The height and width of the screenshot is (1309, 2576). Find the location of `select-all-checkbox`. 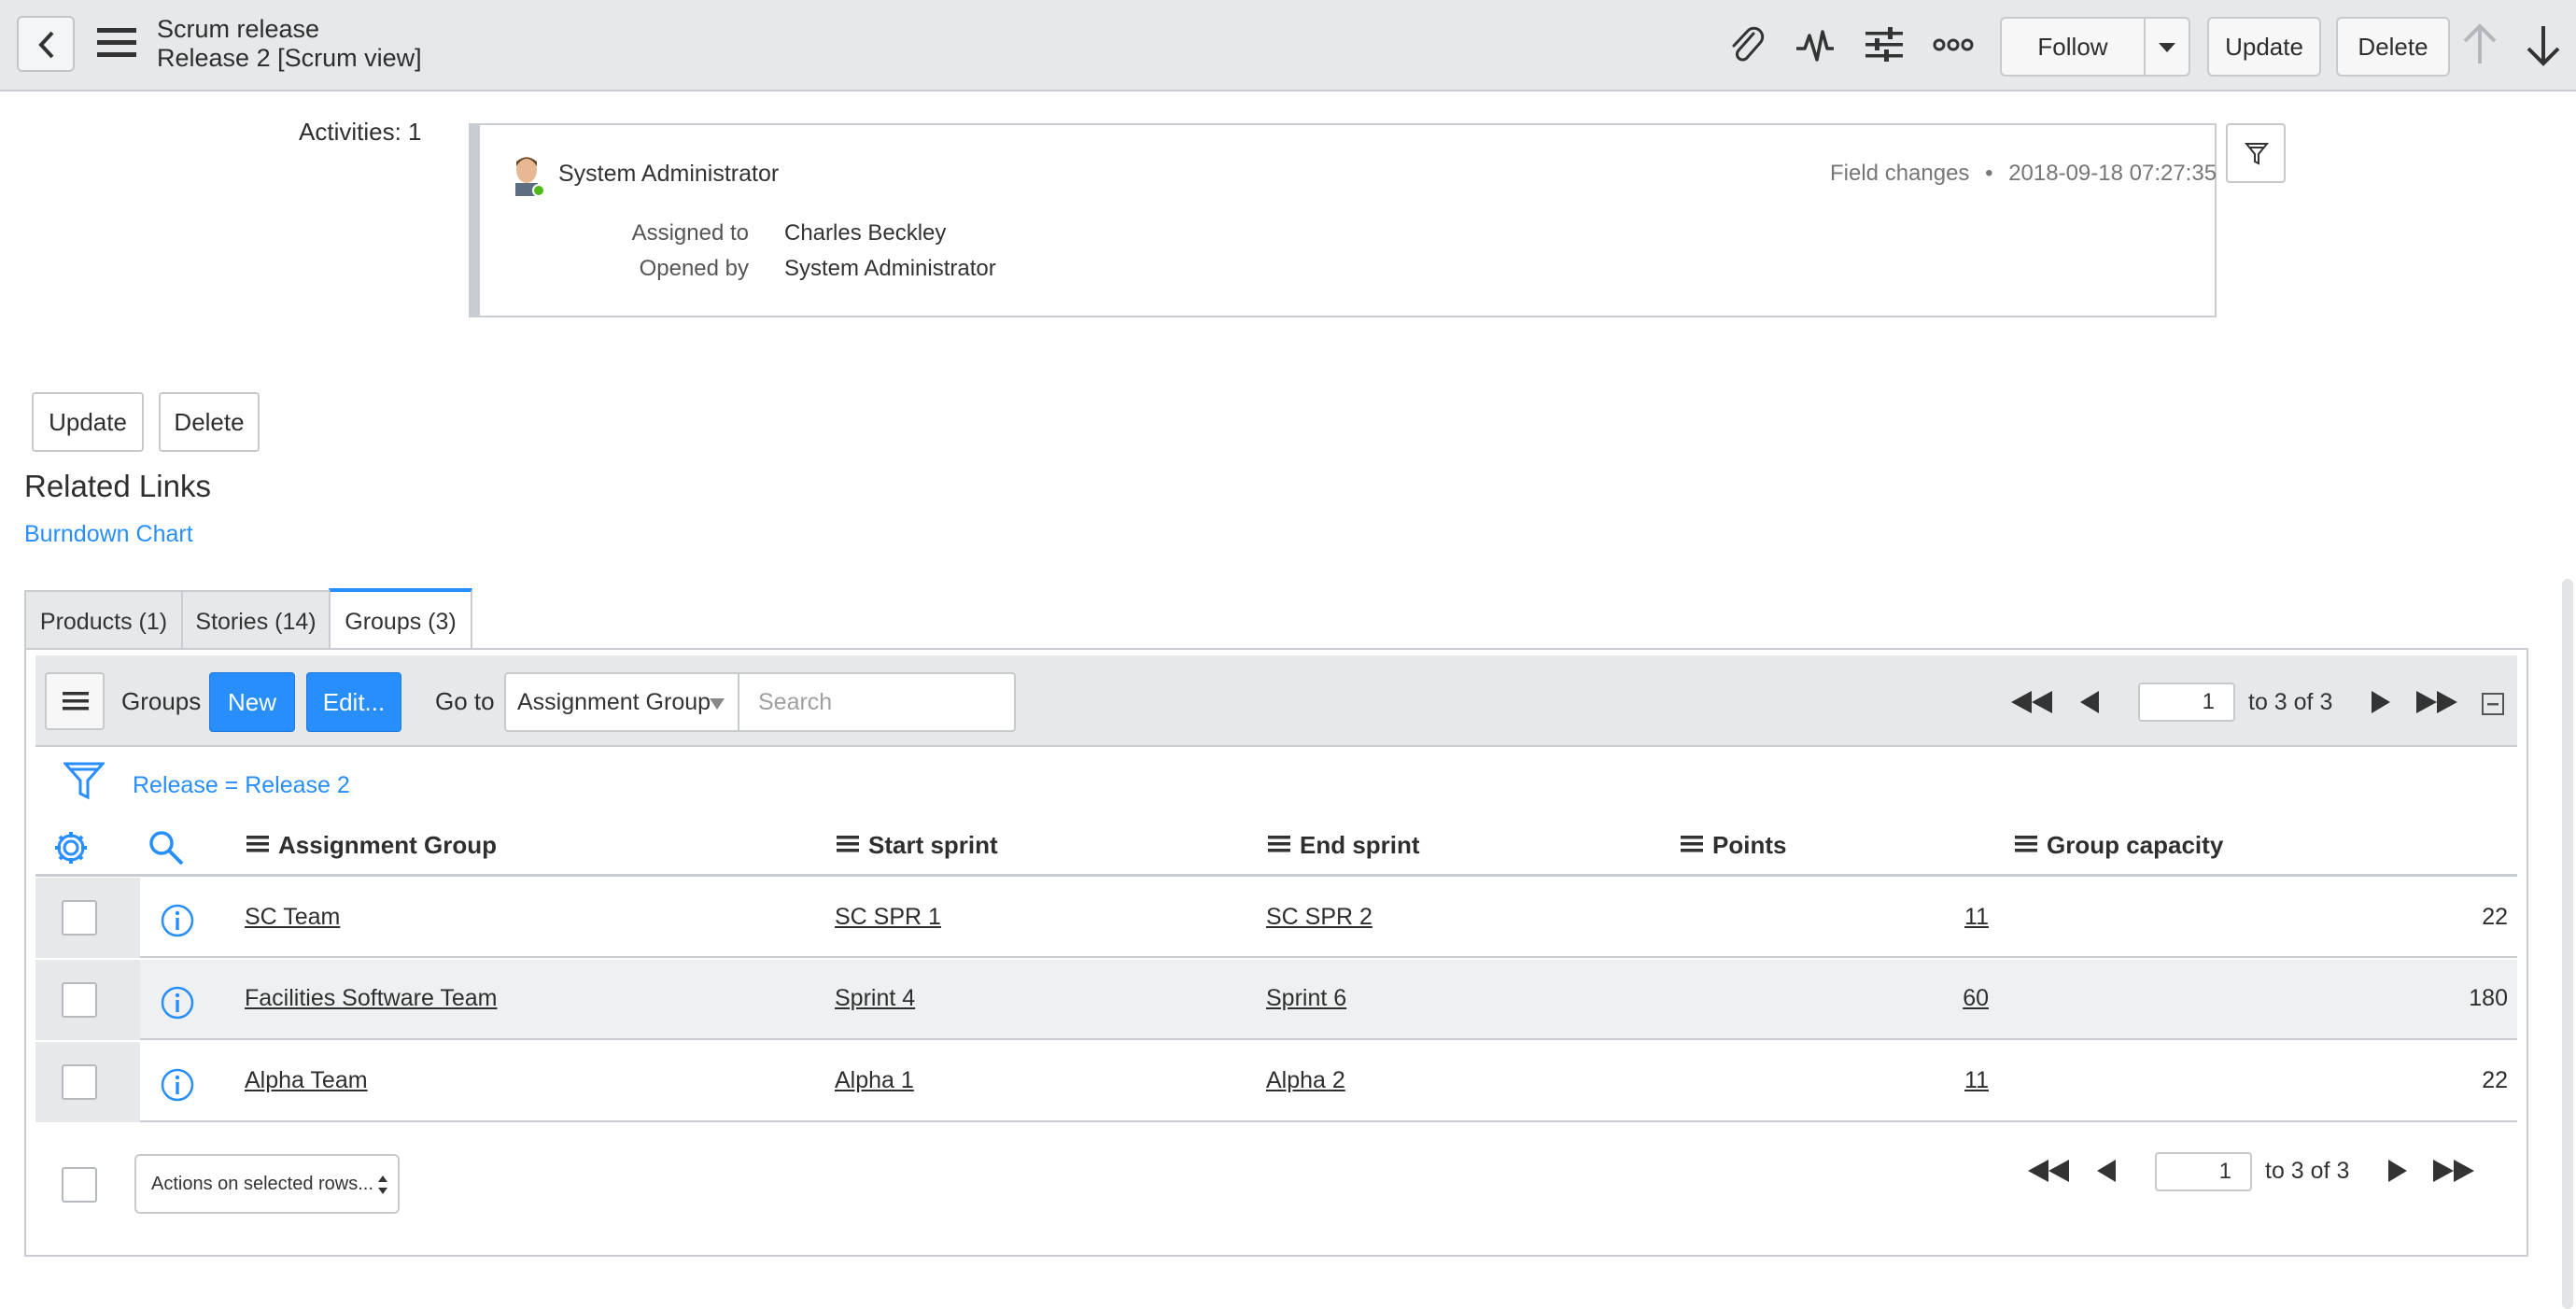

select-all-checkbox is located at coordinates (80, 1185).